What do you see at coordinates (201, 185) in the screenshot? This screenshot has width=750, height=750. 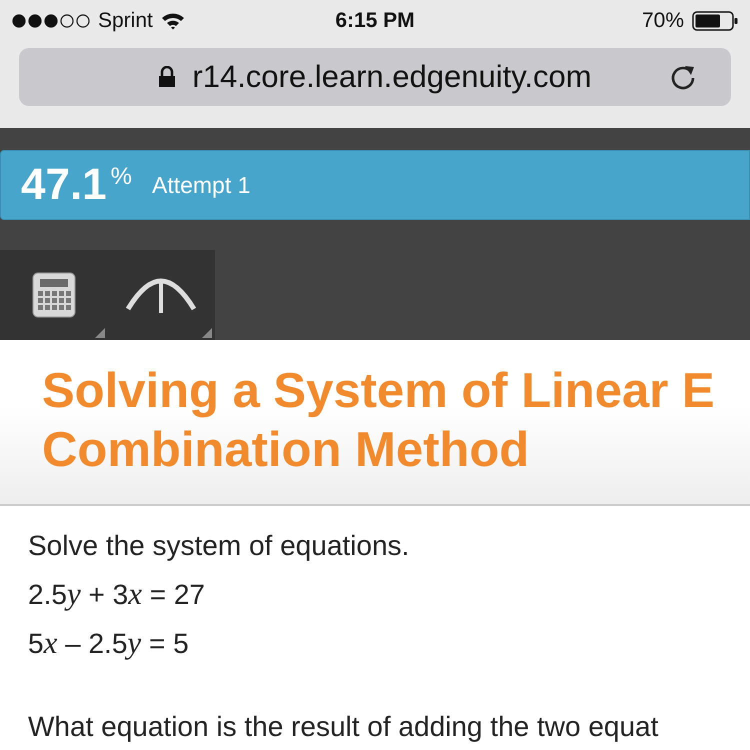 I see `attempt-label: Attempt 1` at bounding box center [201, 185].